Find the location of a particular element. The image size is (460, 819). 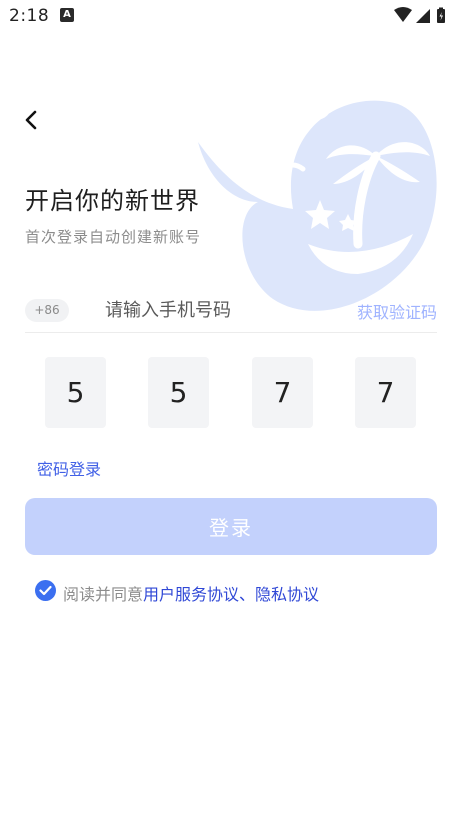

notification-a-icon: A is located at coordinates (67, 15).